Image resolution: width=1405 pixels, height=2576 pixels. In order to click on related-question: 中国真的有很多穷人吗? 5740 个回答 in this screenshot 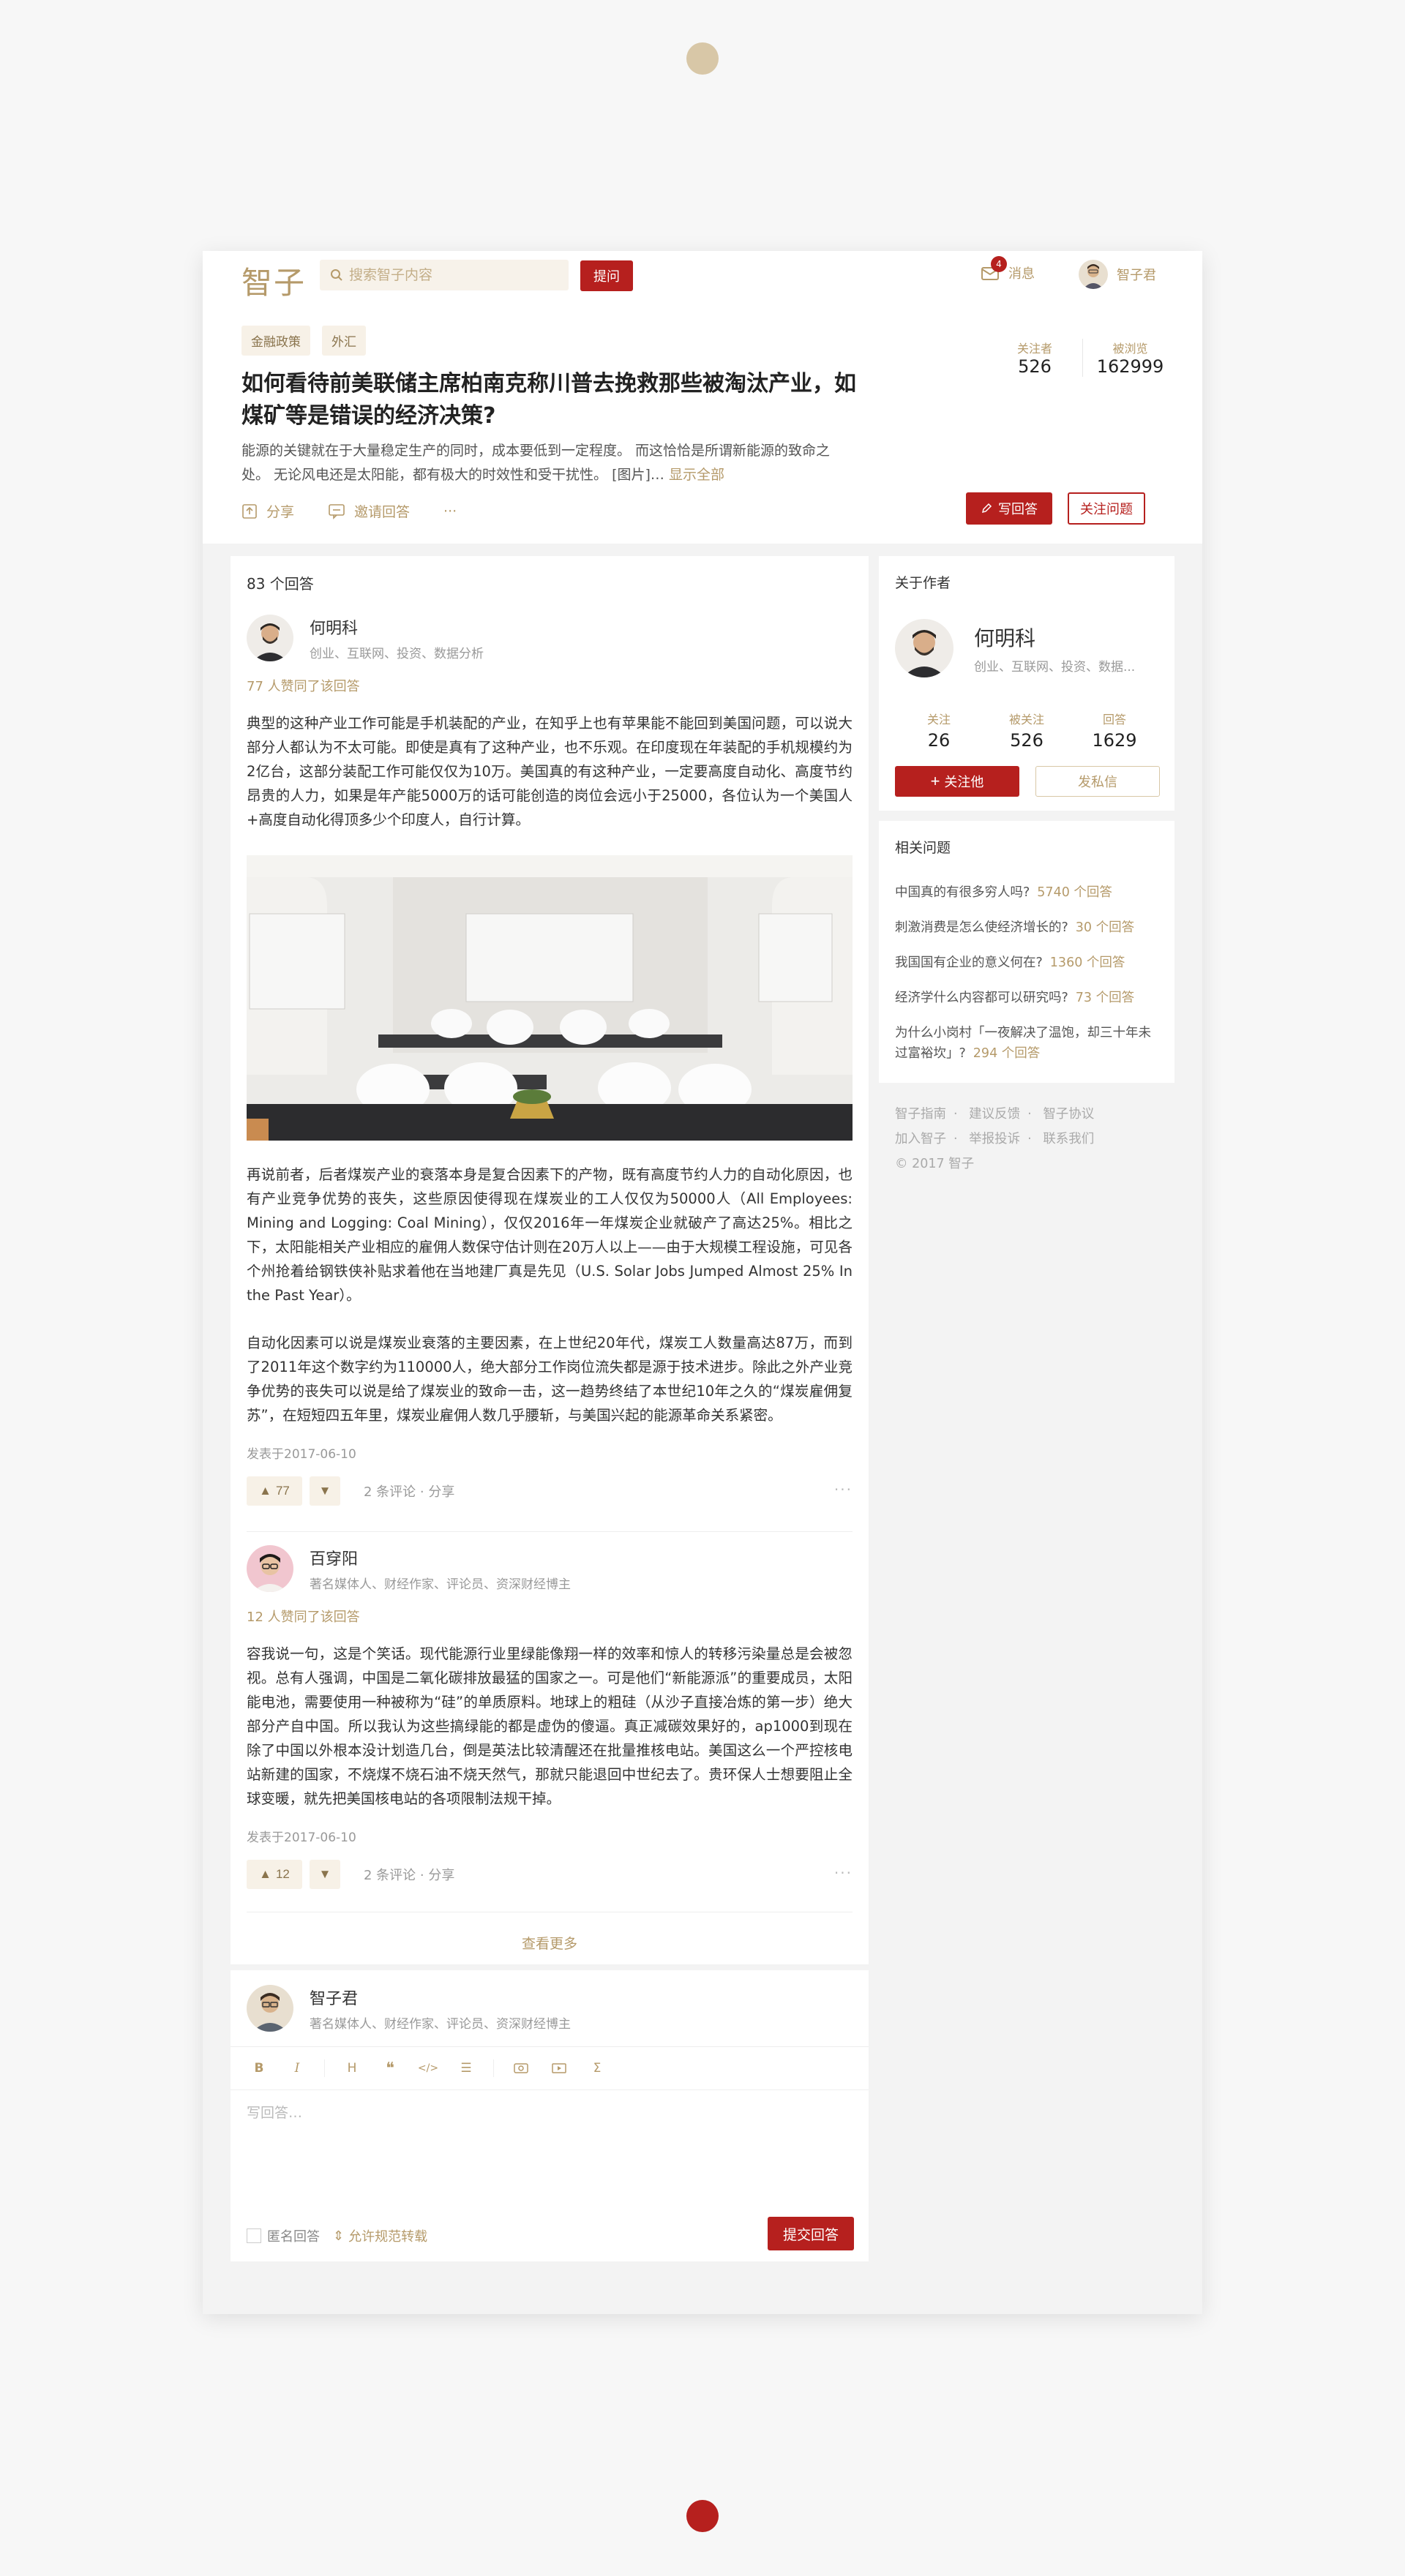, I will do `click(1029, 892)`.